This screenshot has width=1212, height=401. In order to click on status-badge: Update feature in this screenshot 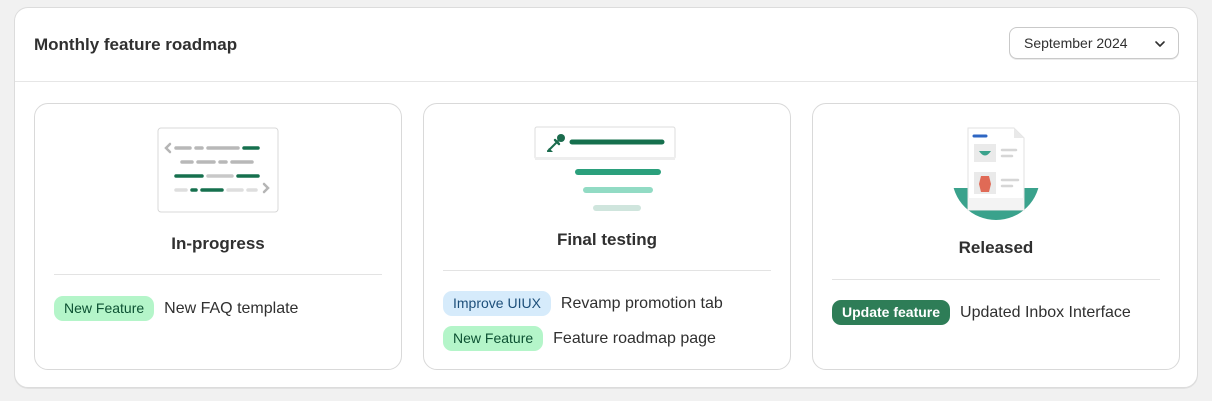, I will do `click(891, 312)`.